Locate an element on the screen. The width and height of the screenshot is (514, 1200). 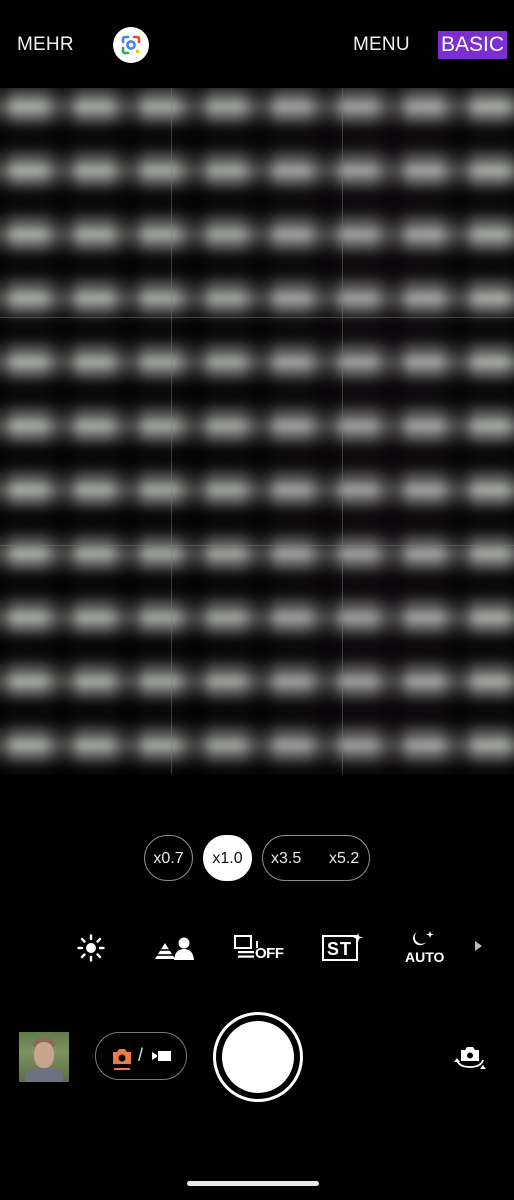
basic-mode-button: BASIC is located at coordinates (473, 45).